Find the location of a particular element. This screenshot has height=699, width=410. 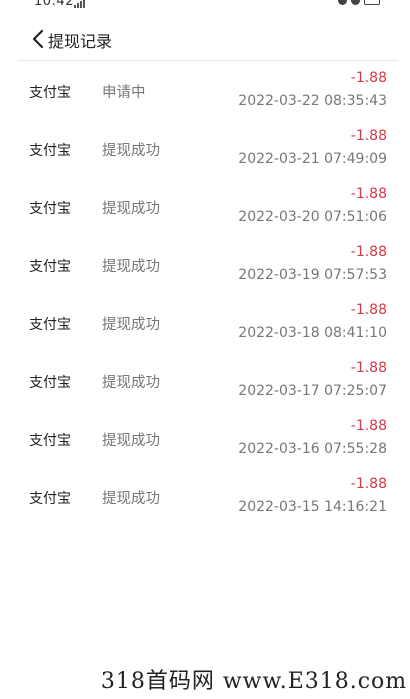

status-icons is located at coordinates (359, 2).